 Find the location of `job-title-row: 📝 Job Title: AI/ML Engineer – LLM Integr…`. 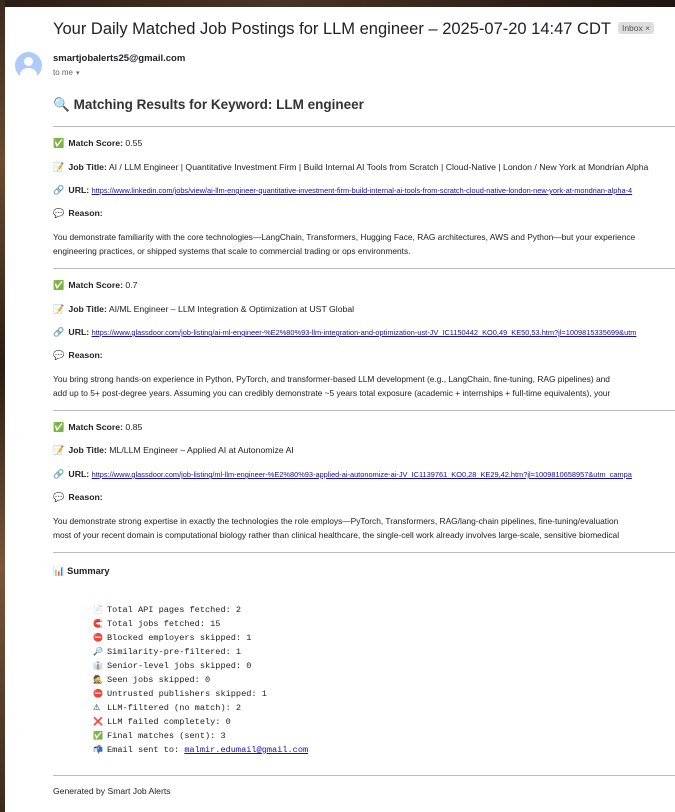

job-title-row: 📝 Job Title: AI/ML Engineer – LLM Integr… is located at coordinates (203, 309).